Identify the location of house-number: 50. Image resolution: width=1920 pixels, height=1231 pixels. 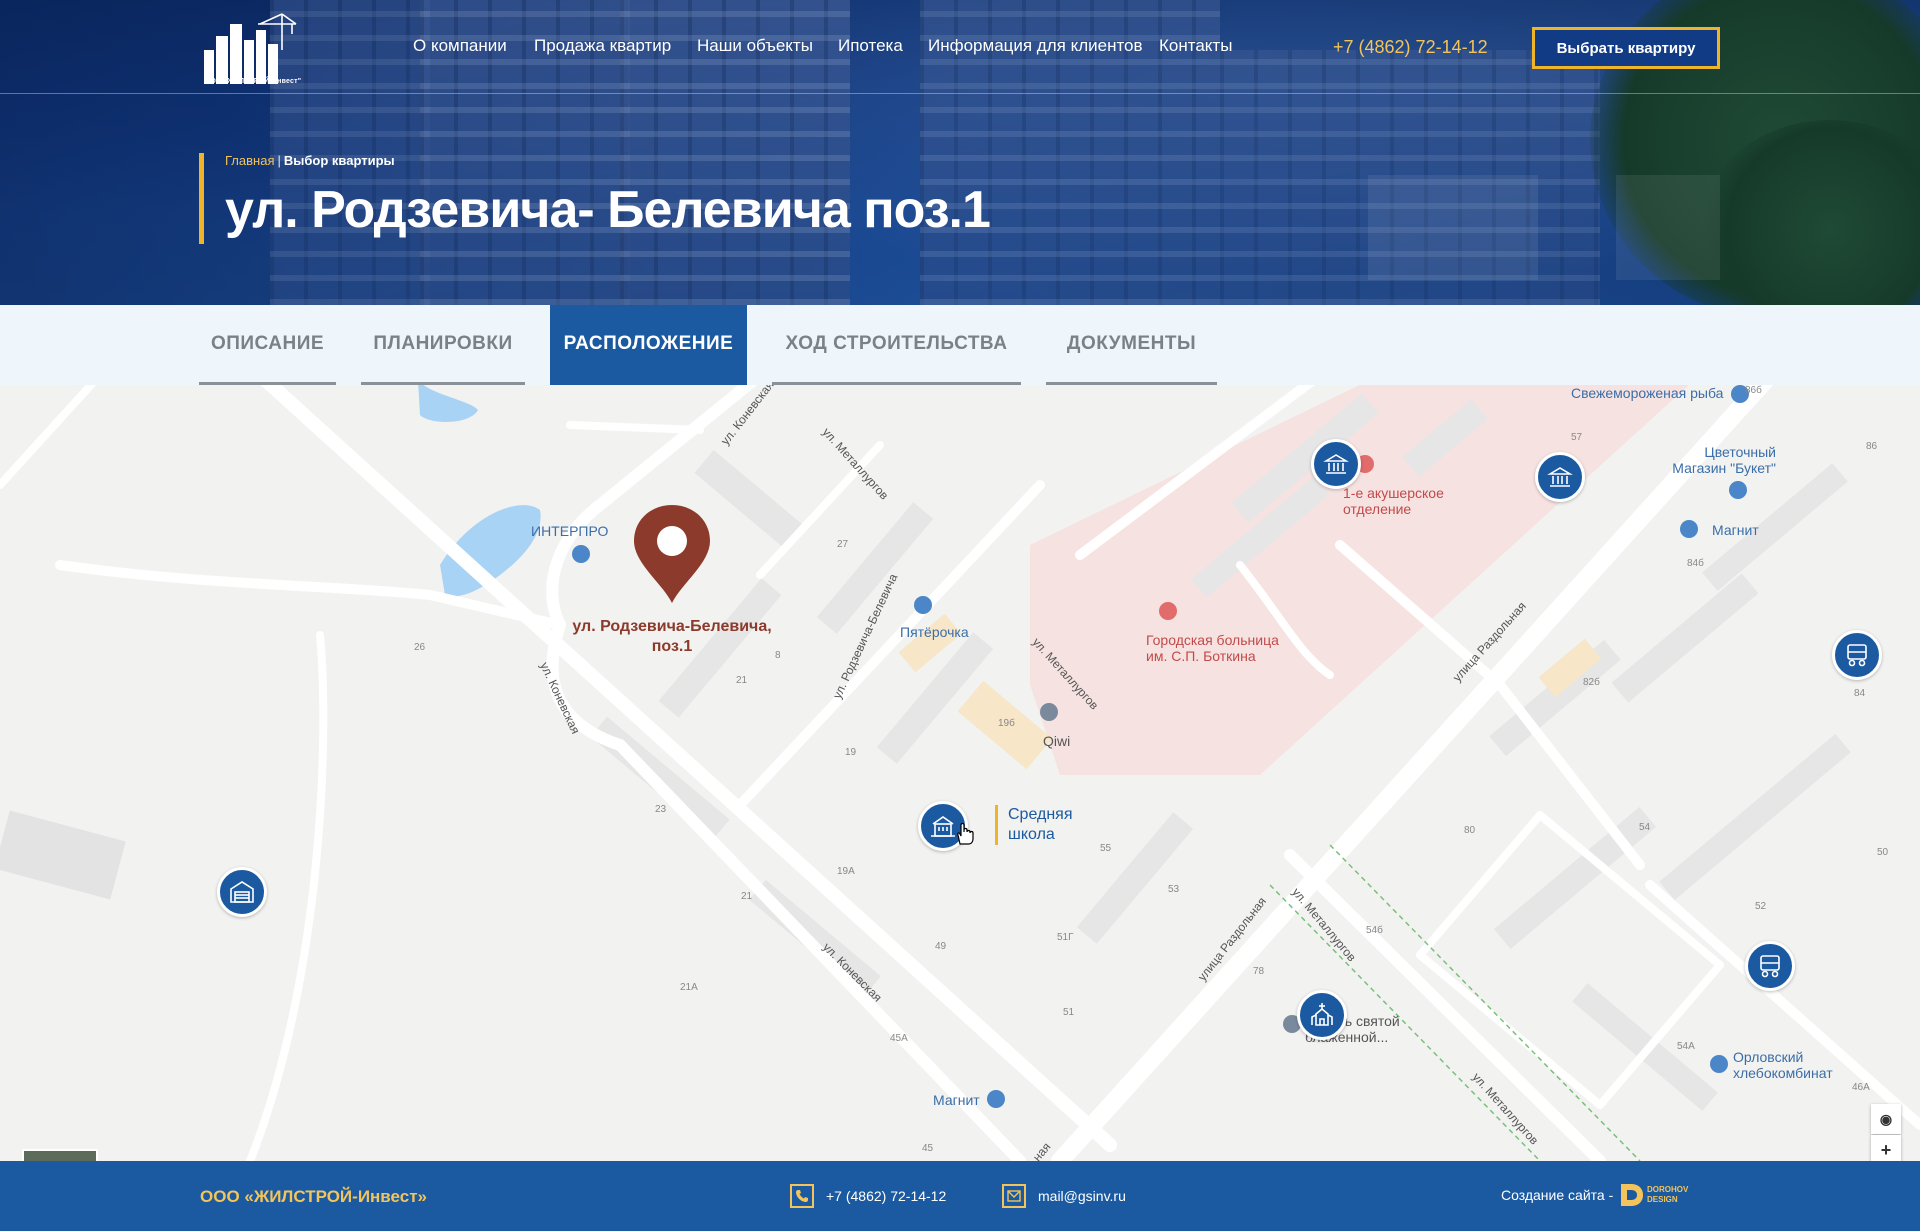
(1883, 852).